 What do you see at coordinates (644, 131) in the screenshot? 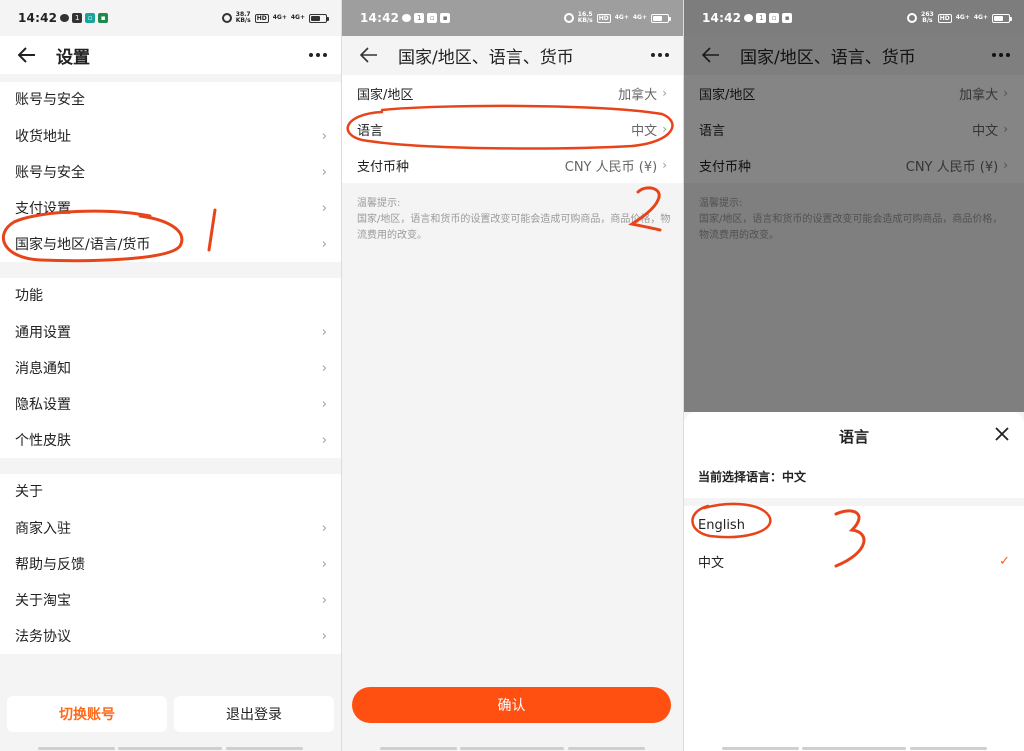
I see `setting-value: 中文` at bounding box center [644, 131].